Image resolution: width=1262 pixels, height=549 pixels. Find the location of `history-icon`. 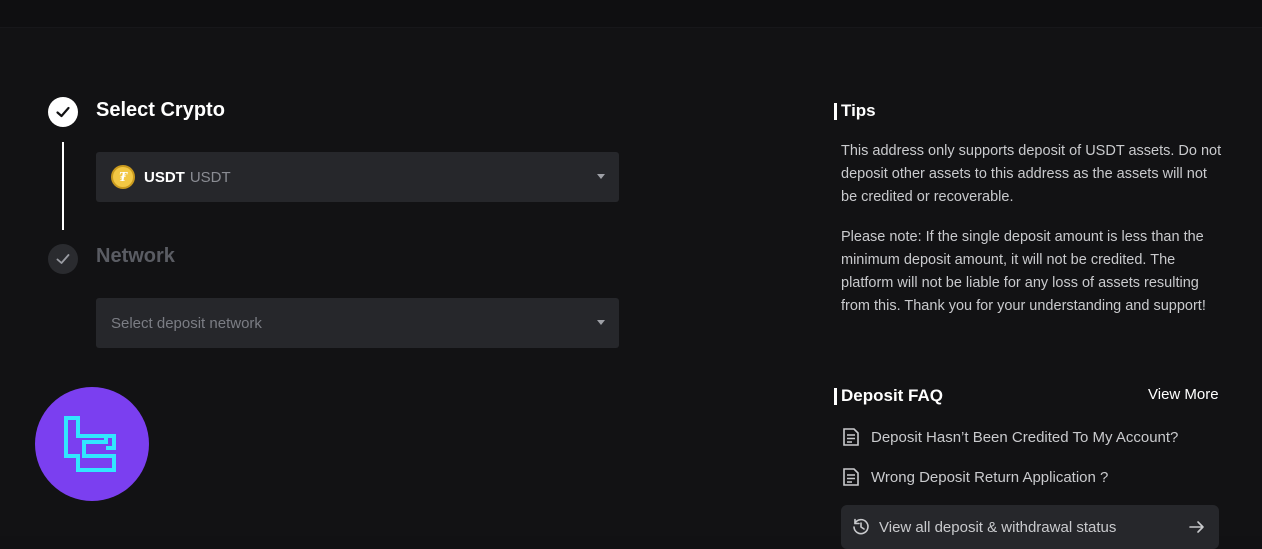

history-icon is located at coordinates (861, 526).